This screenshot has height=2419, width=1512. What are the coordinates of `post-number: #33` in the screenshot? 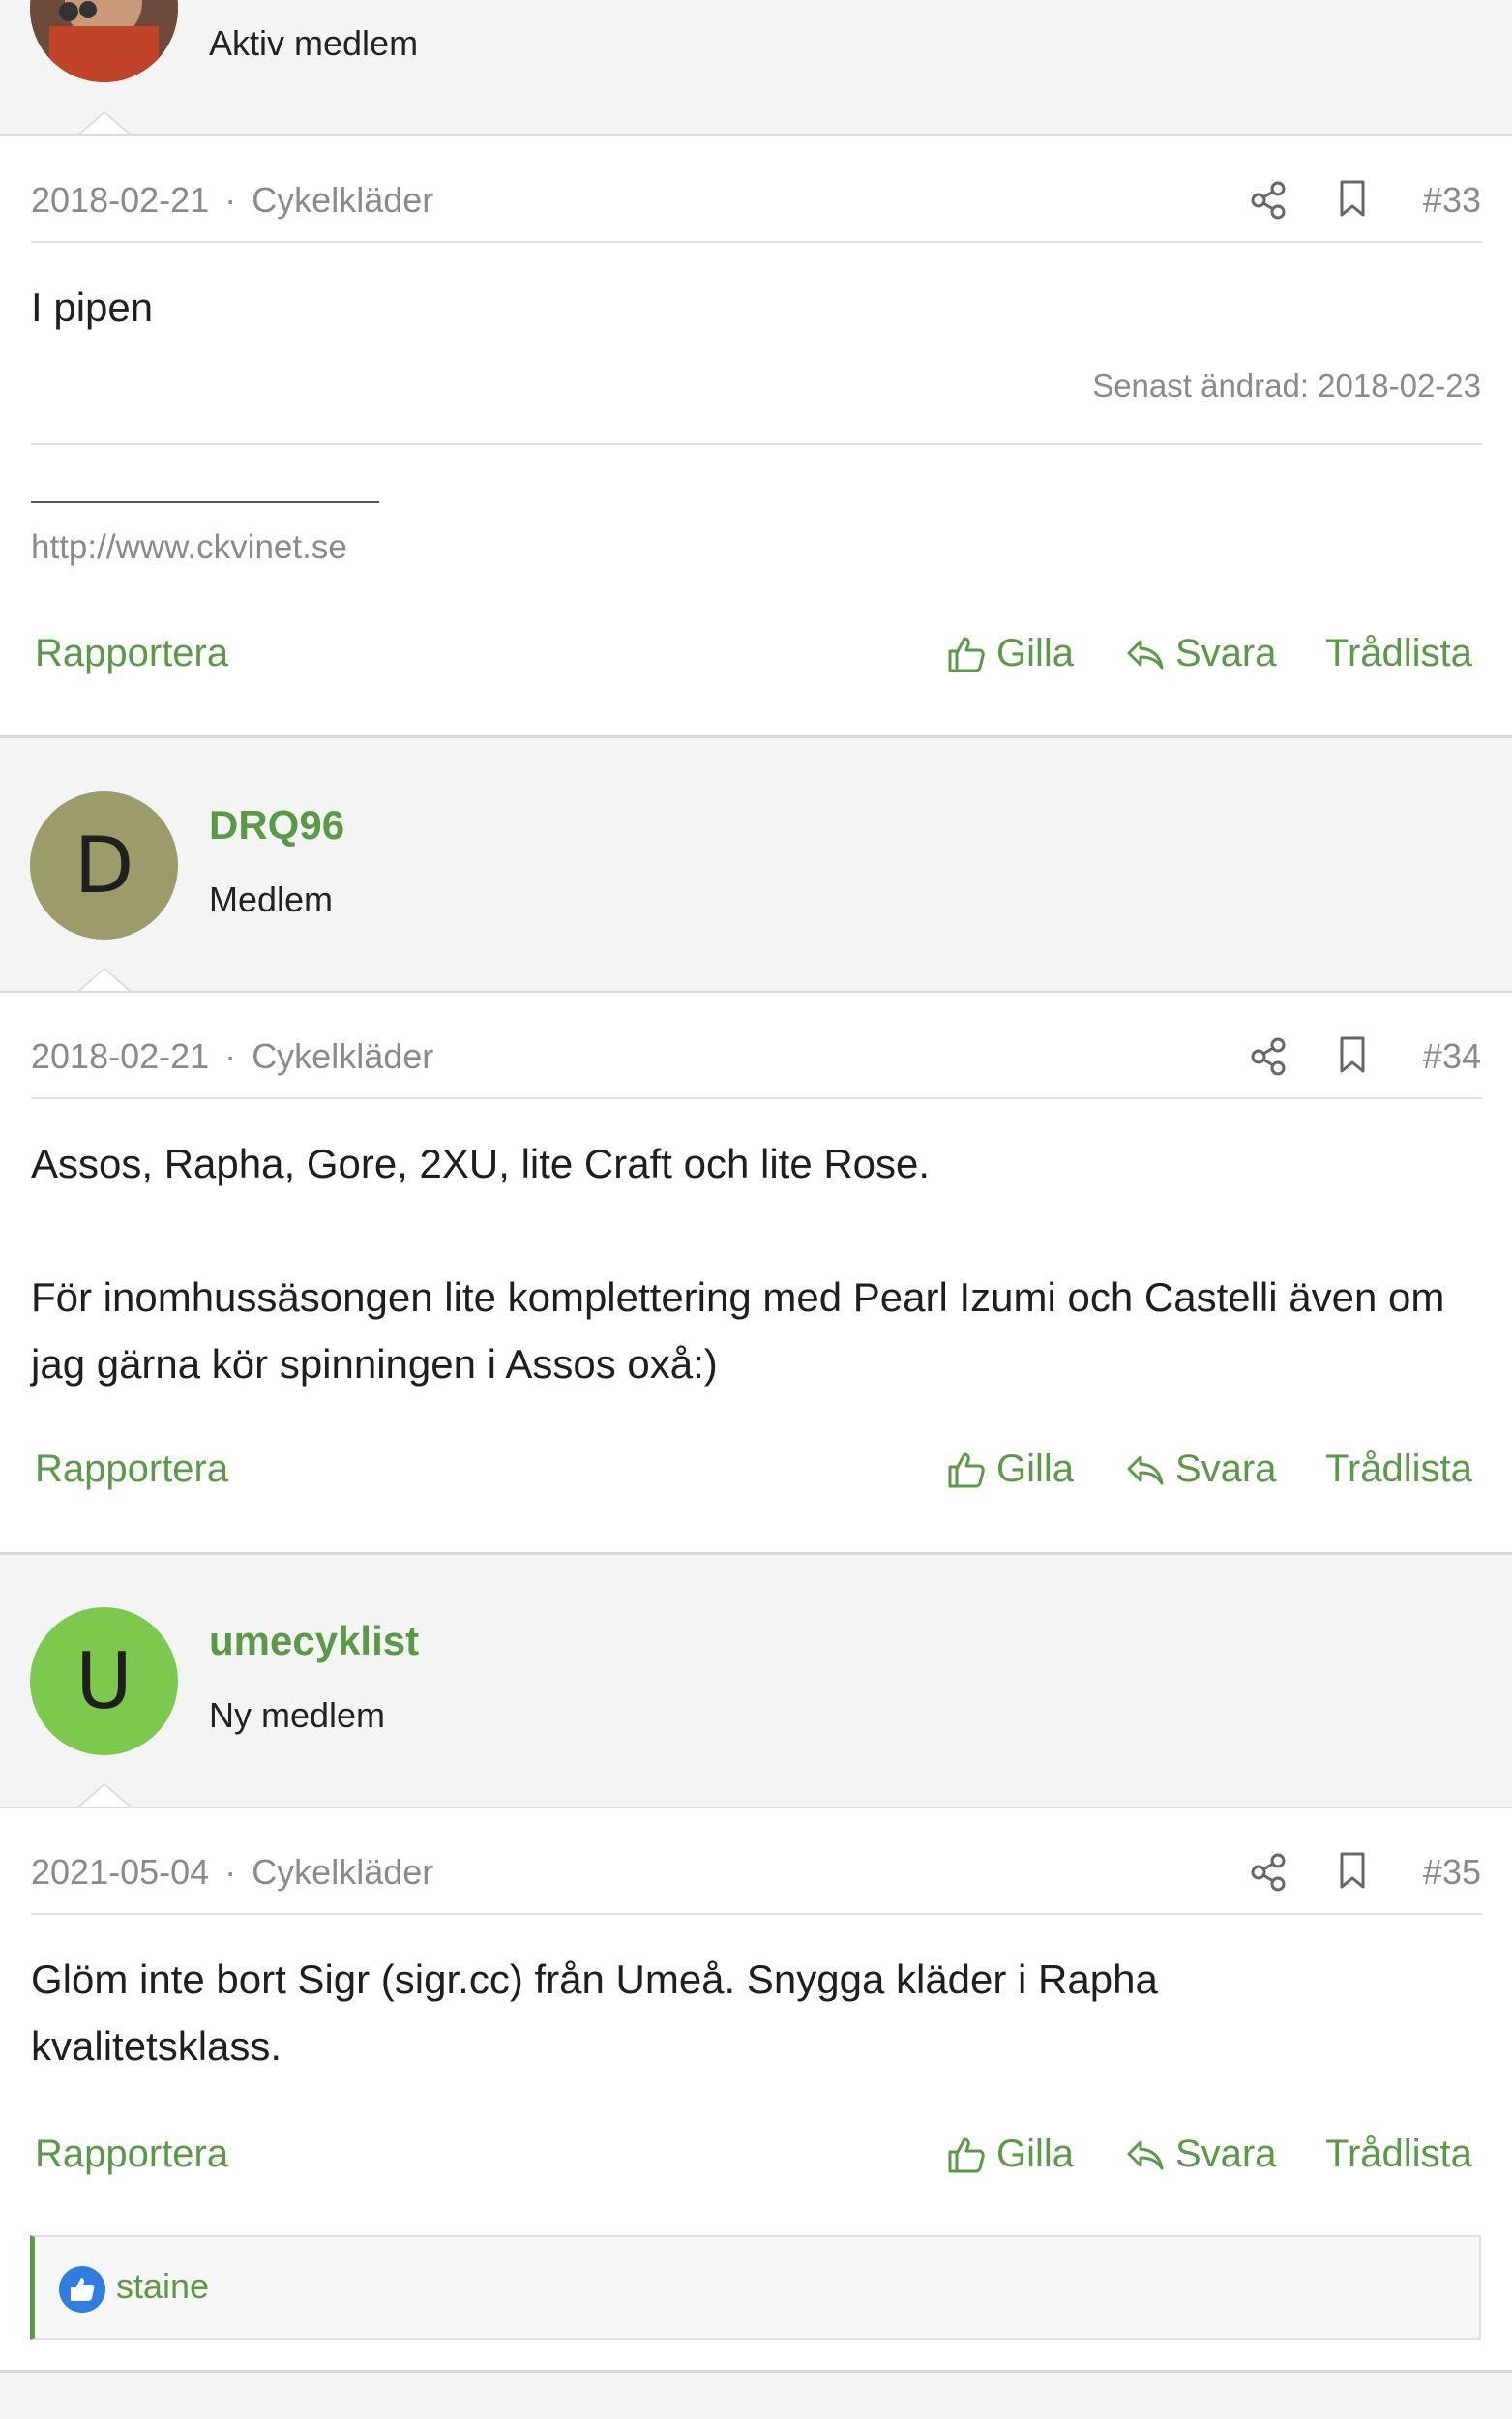 It's located at (1452, 201).